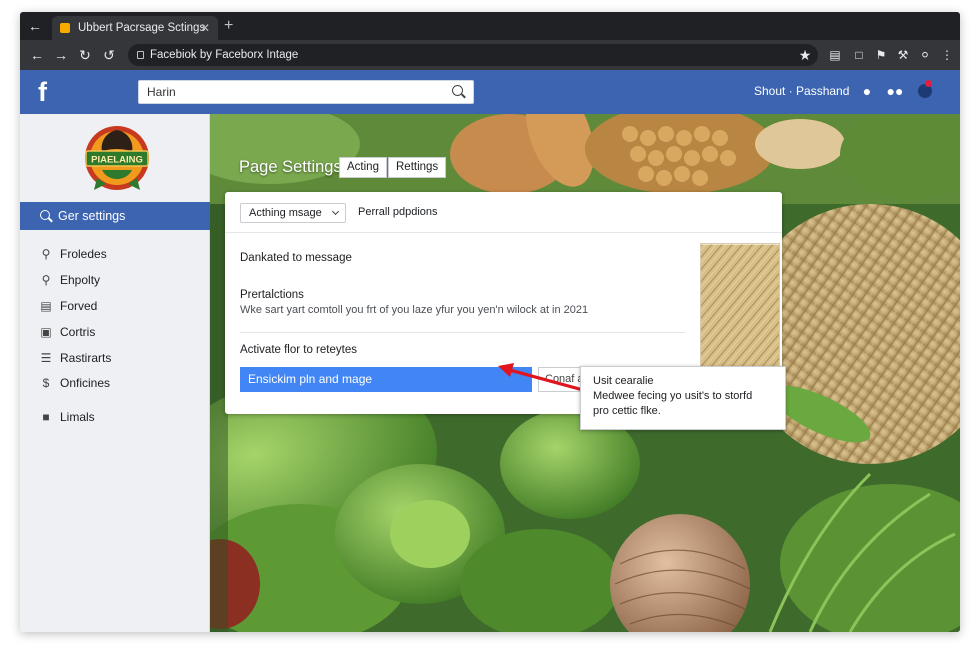 This screenshot has width=980, height=653. I want to click on chevron-down-icon, so click(335, 211).